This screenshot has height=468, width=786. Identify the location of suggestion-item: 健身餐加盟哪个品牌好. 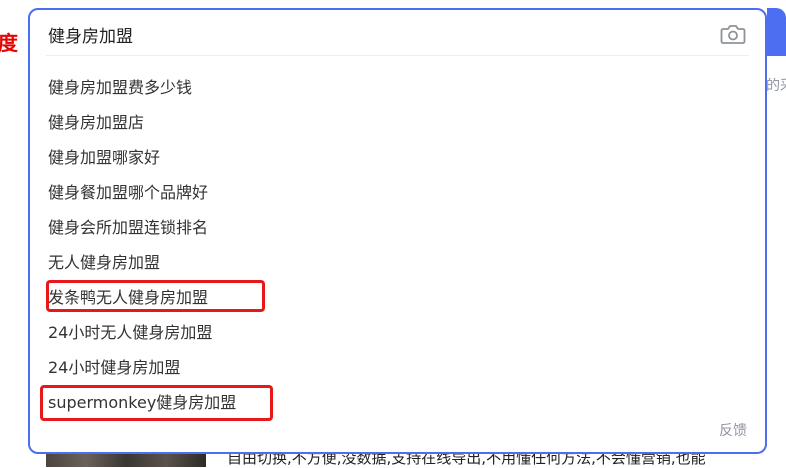
(397, 192).